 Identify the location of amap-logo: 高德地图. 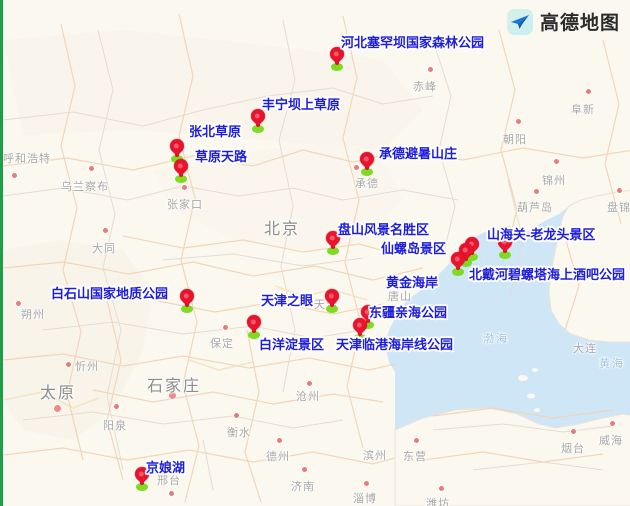
(563, 21).